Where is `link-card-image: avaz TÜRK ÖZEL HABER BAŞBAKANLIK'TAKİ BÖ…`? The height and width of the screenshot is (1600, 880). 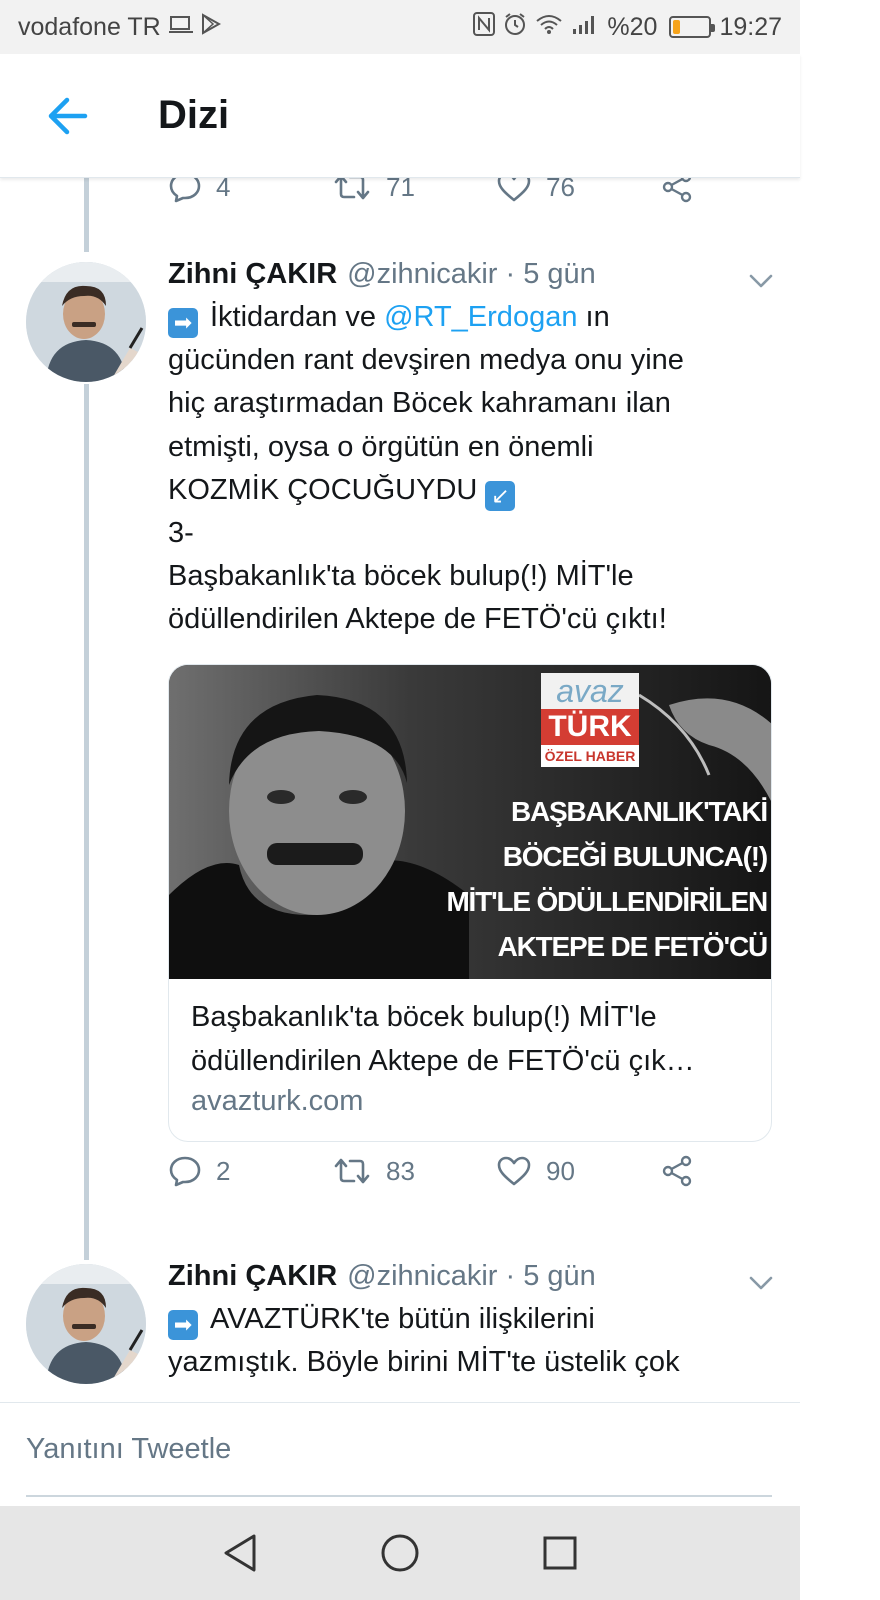 link-card-image: avaz TÜRK ÖZEL HABER BAŞBAKANLIK'TAKİ BÖ… is located at coordinates (470, 822).